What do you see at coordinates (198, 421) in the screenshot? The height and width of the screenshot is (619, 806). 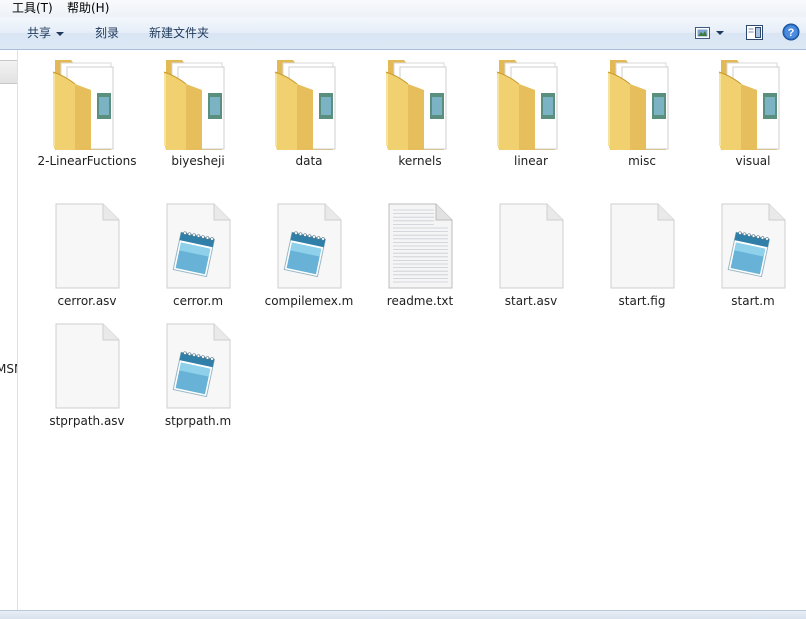 I see `file-name: stprpath.m` at bounding box center [198, 421].